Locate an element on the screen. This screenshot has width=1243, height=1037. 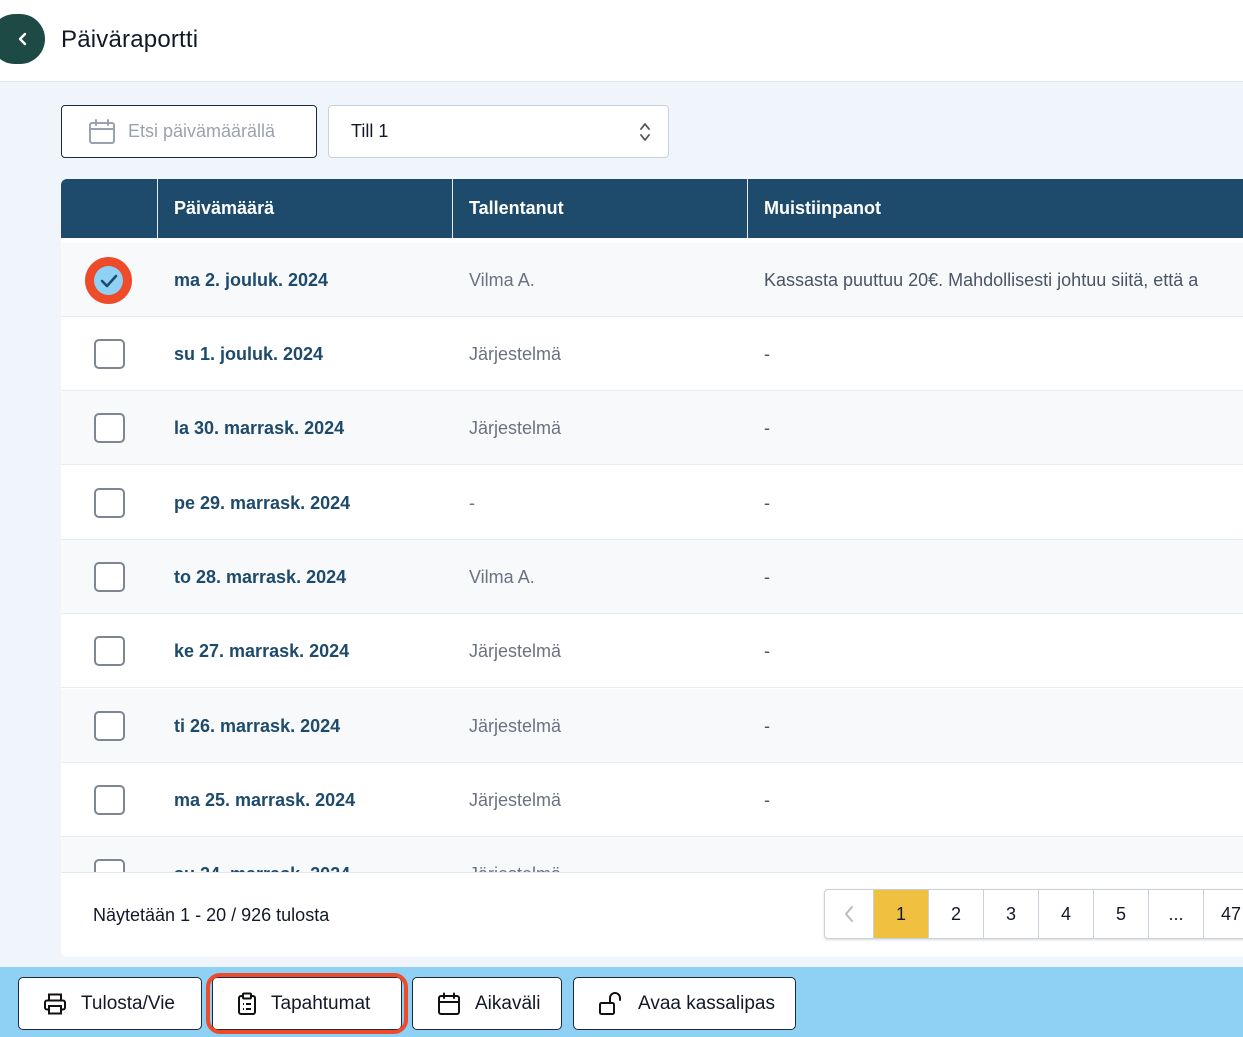
results-suffix: tulosta is located at coordinates (300, 915).